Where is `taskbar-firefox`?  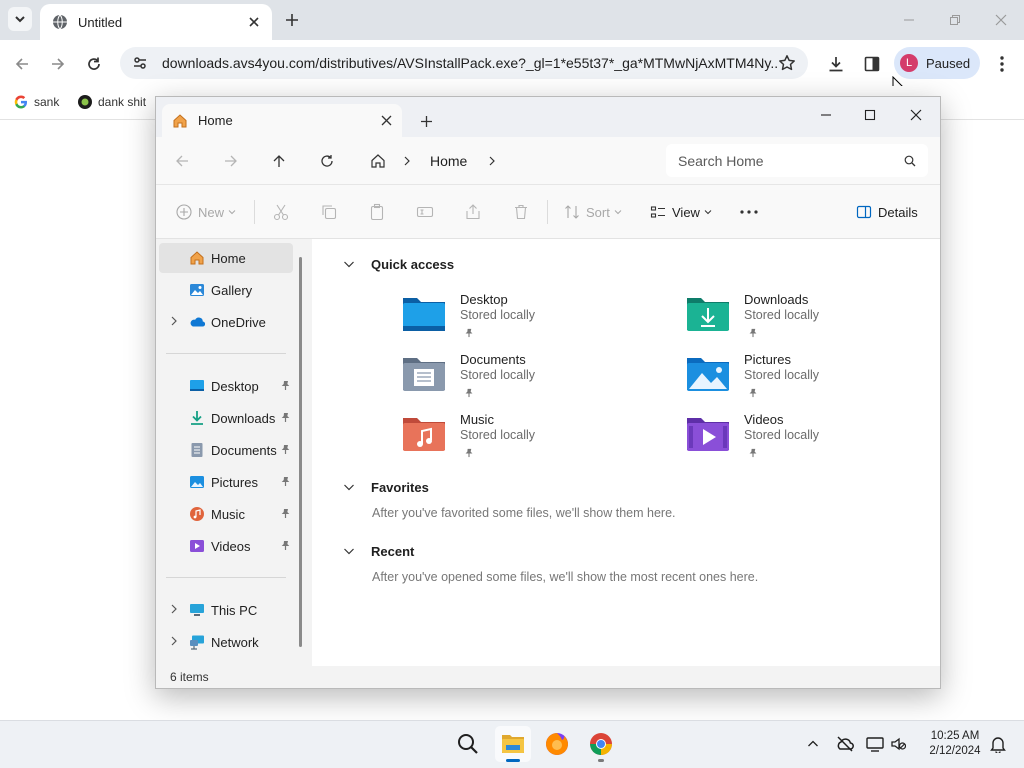
taskbar-firefox is located at coordinates (557, 744).